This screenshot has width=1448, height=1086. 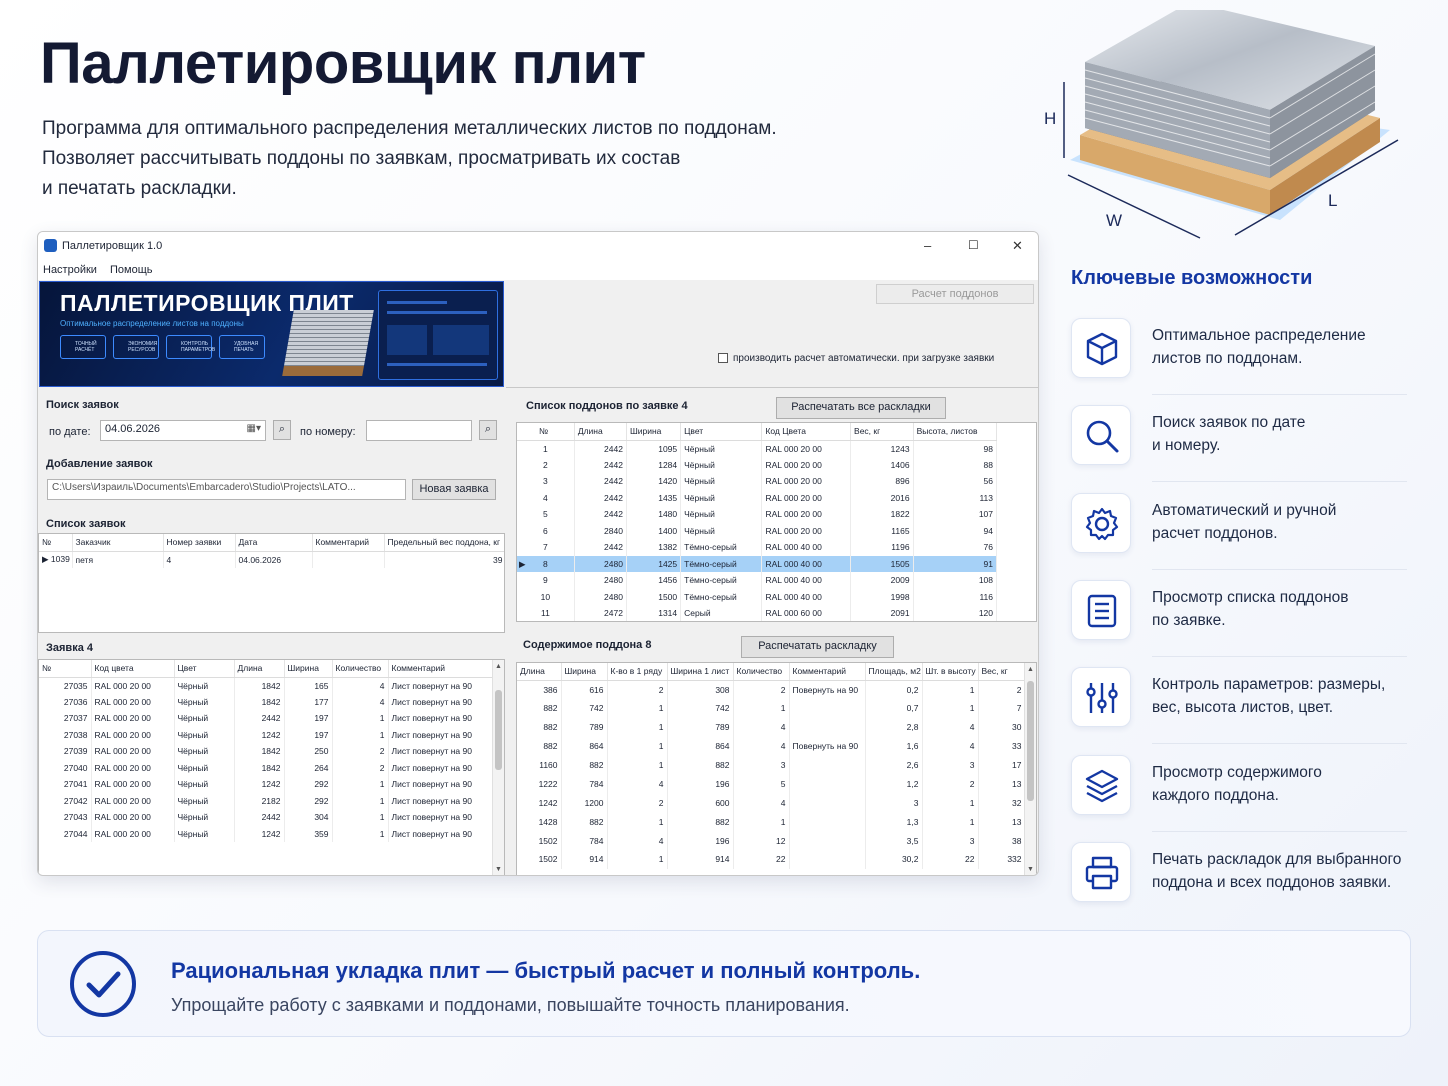 What do you see at coordinates (584, 727) in the screenshot?
I see `table-cell: 789` at bounding box center [584, 727].